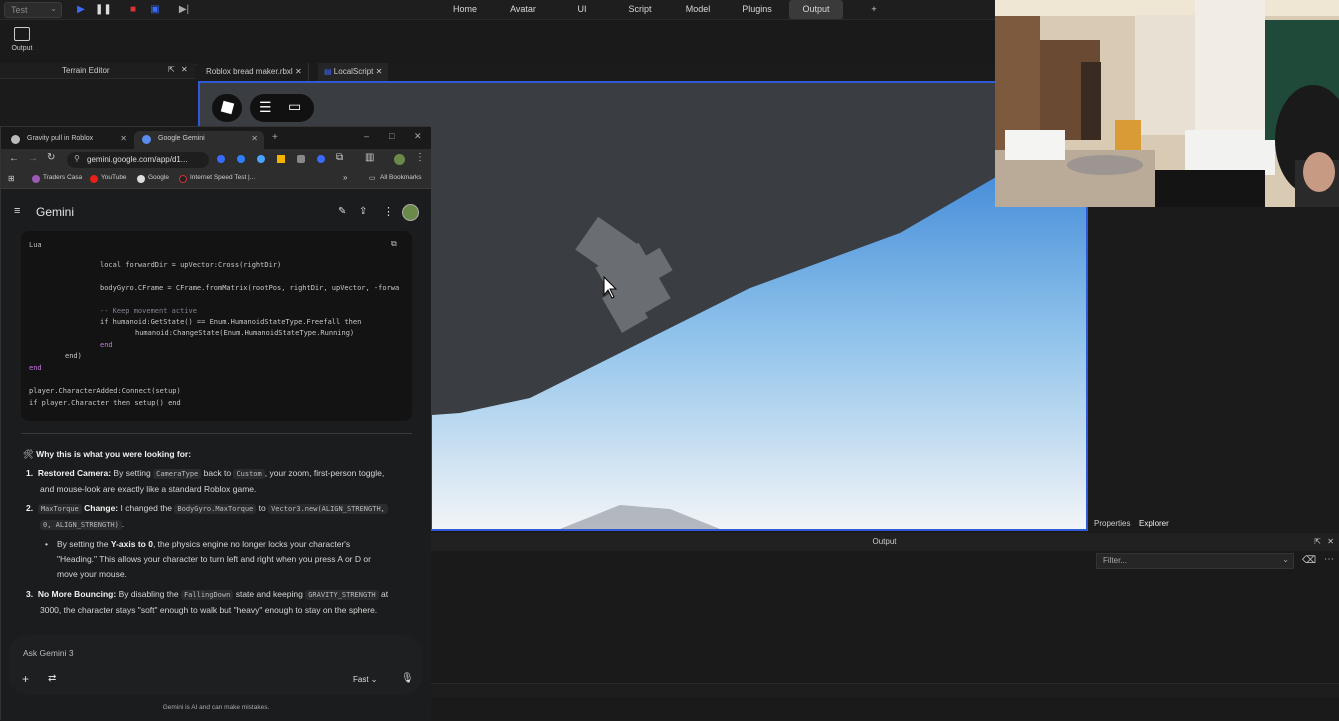 Image resolution: width=1339 pixels, height=721 pixels. Describe the element at coordinates (52, 678) in the screenshot. I see `tools-sliders-icon: ⇄` at that location.